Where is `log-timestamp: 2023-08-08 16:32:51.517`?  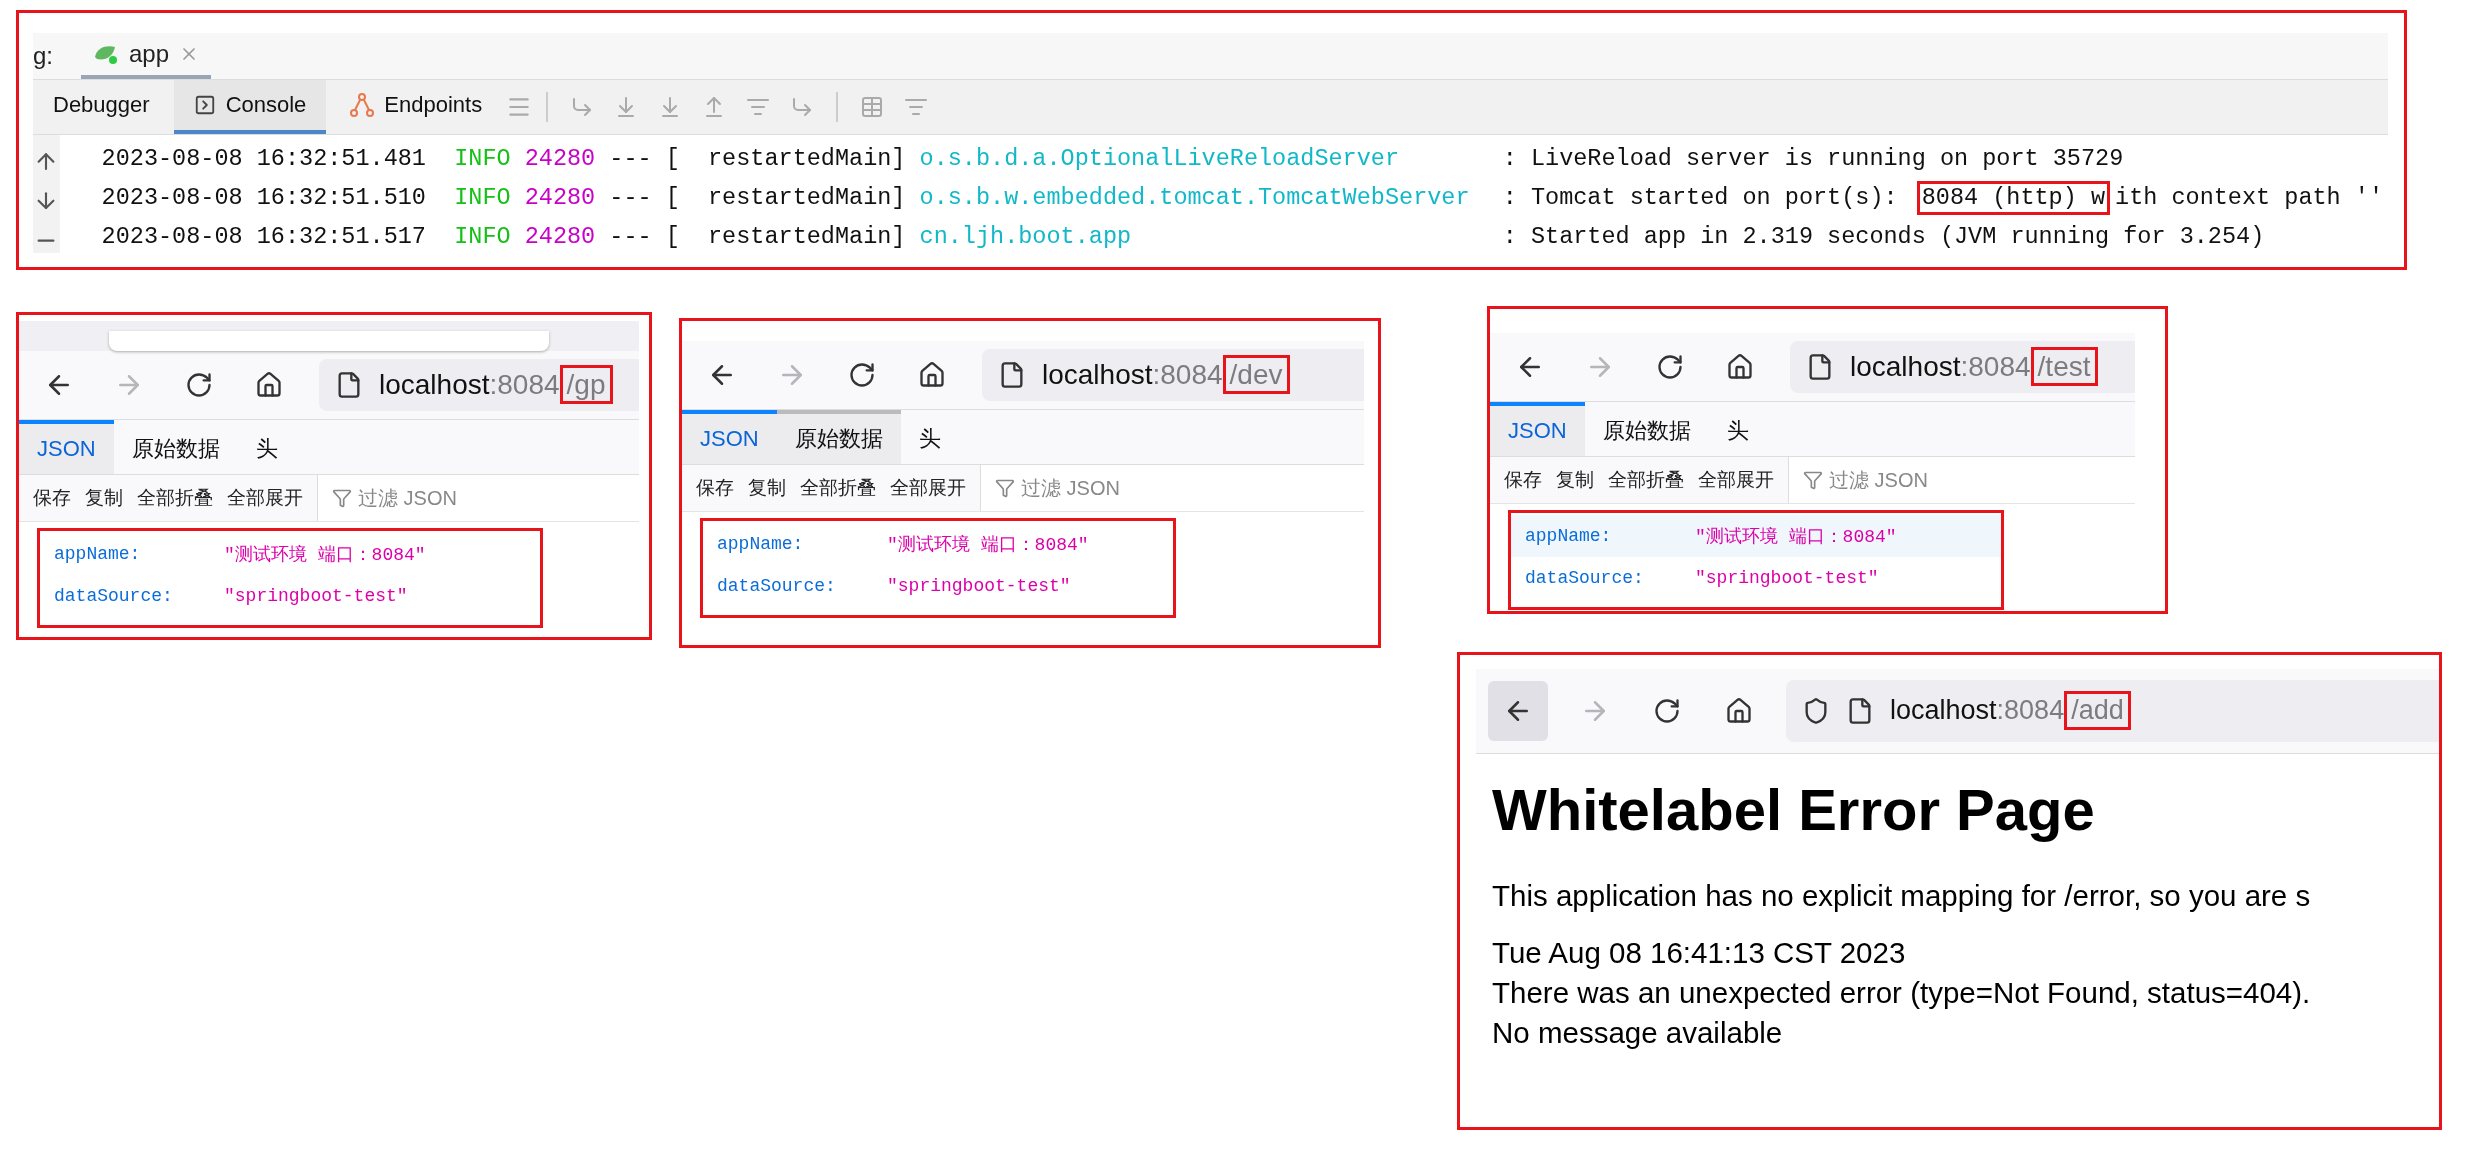 log-timestamp: 2023-08-08 16:32:51.517 is located at coordinates (263, 237).